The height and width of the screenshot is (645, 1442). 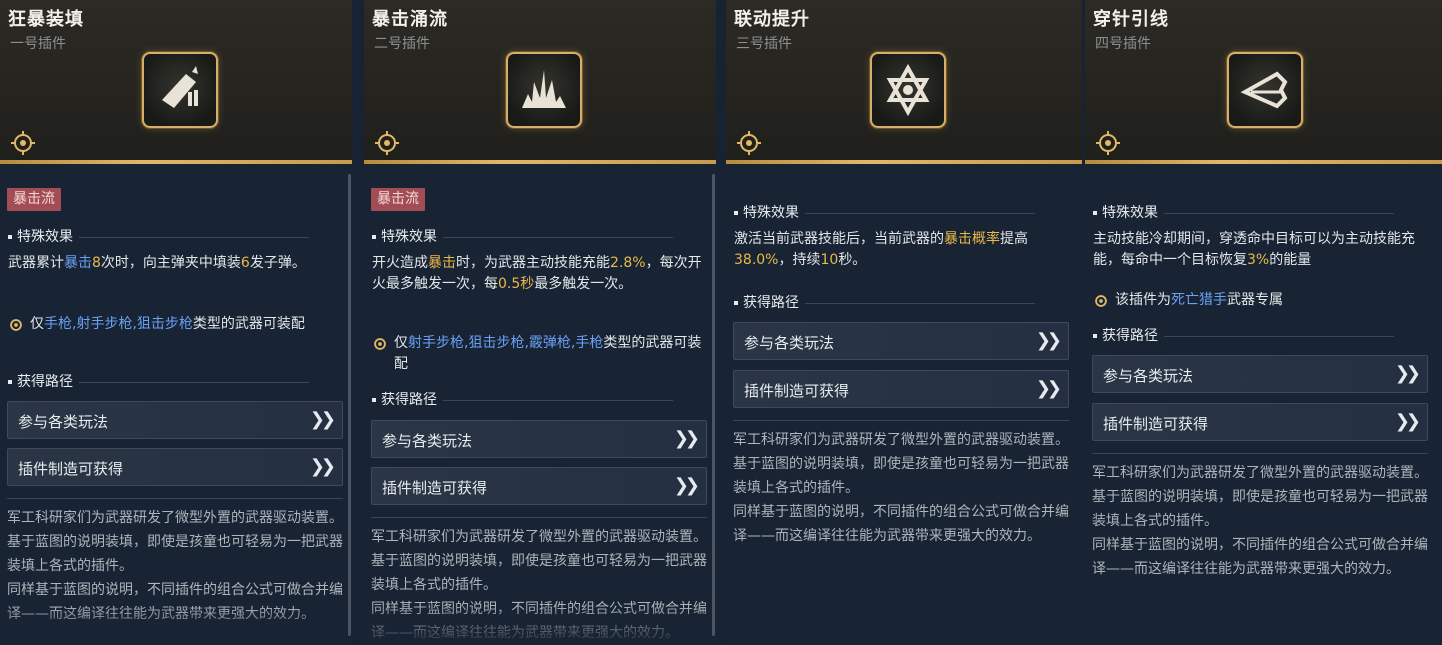 I want to click on star-link-icon, so click(x=908, y=90).